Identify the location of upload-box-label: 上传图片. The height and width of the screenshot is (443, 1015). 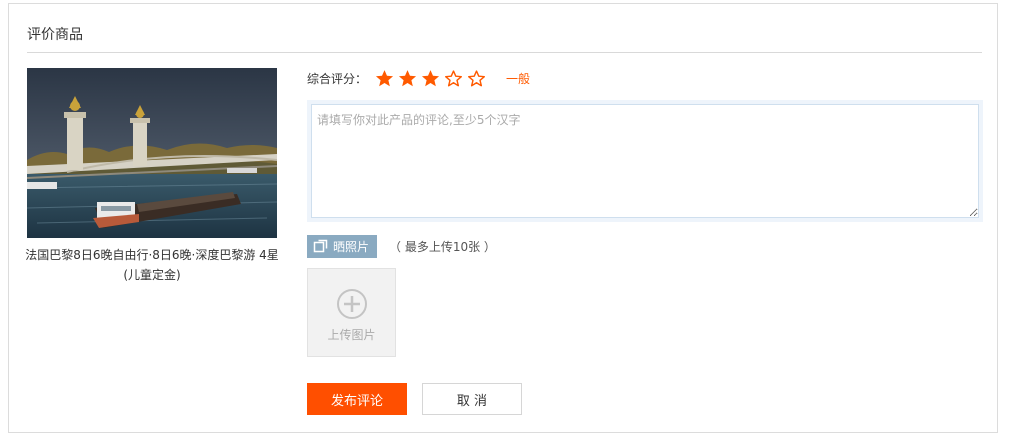
(351, 335).